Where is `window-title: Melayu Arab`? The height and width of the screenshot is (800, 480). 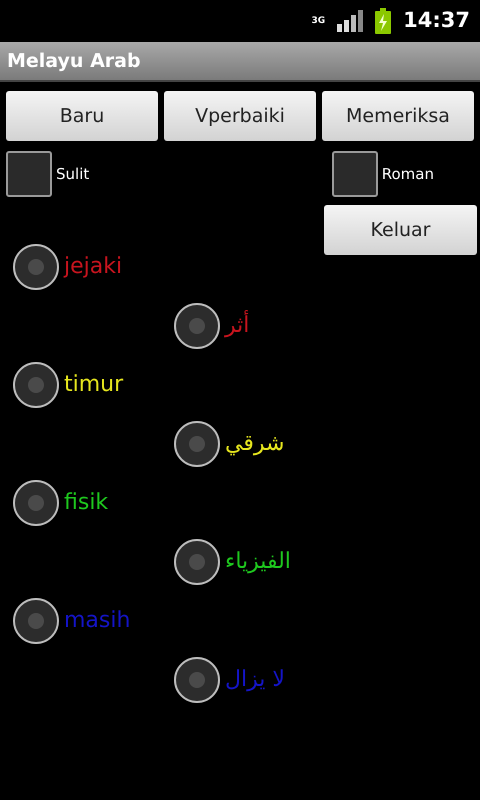
window-title: Melayu Arab is located at coordinates (74, 61).